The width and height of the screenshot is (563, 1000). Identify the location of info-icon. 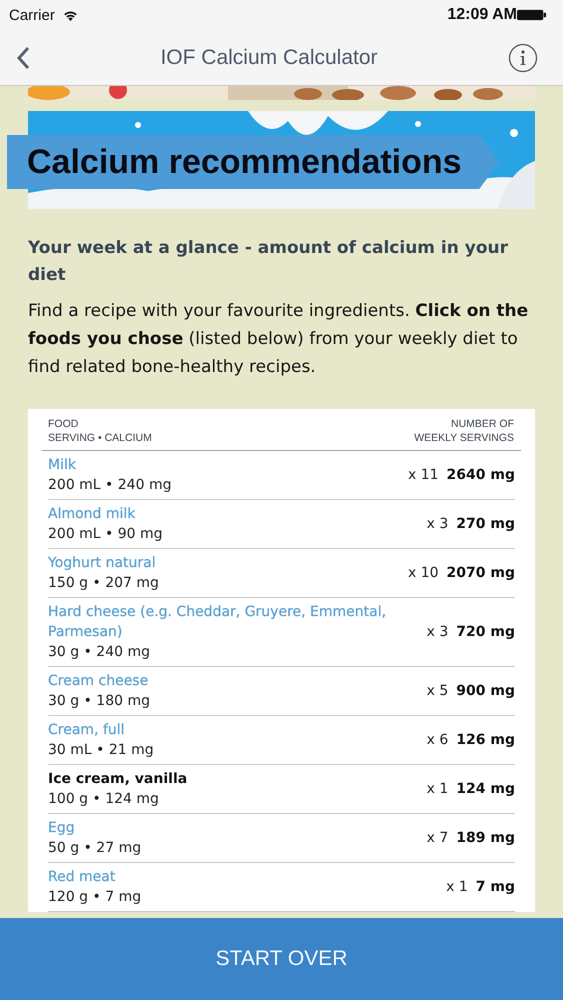
(523, 57).